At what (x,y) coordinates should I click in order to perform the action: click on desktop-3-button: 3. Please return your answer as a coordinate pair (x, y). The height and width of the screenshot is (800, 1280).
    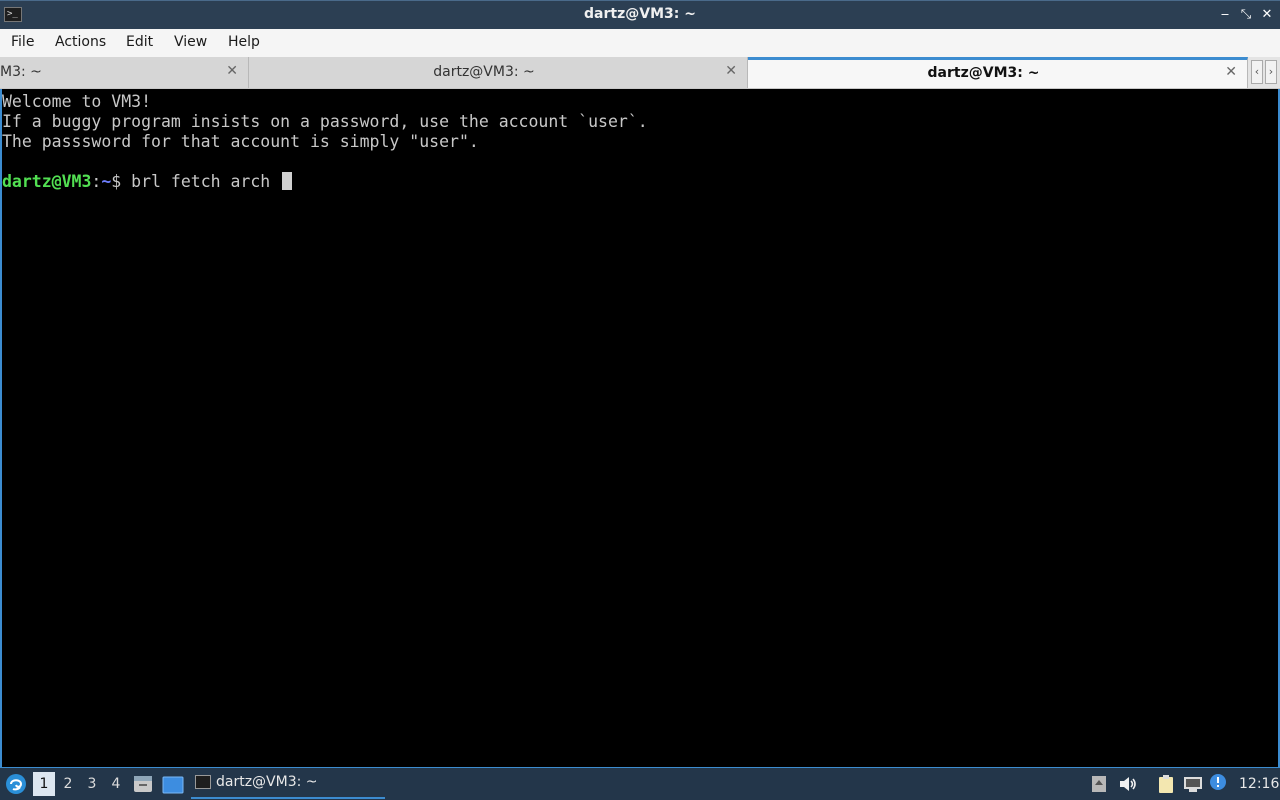
    Looking at the image, I should click on (92, 784).